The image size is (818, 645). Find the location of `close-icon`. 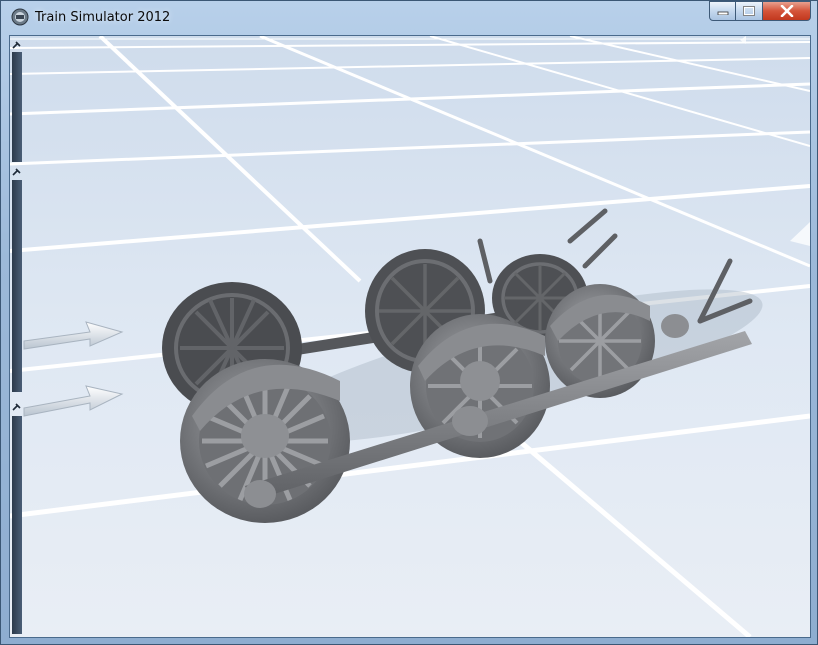

close-icon is located at coordinates (786, 11).